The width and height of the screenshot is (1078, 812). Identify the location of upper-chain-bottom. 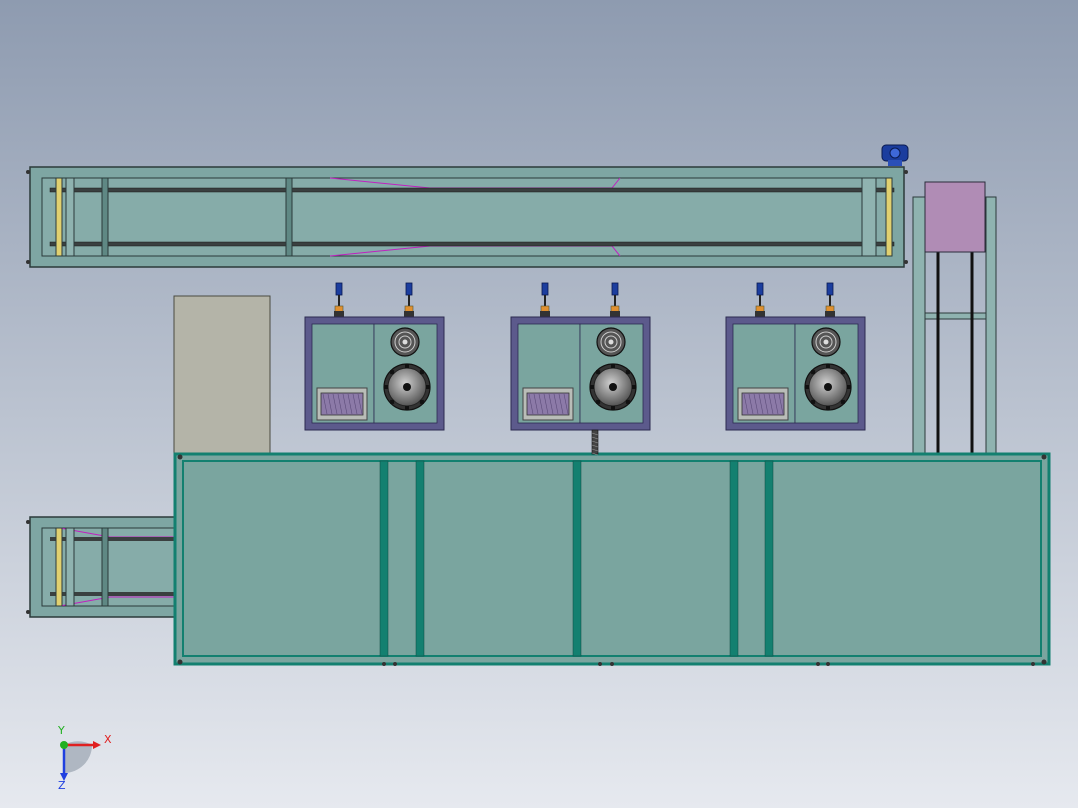
(472, 244).